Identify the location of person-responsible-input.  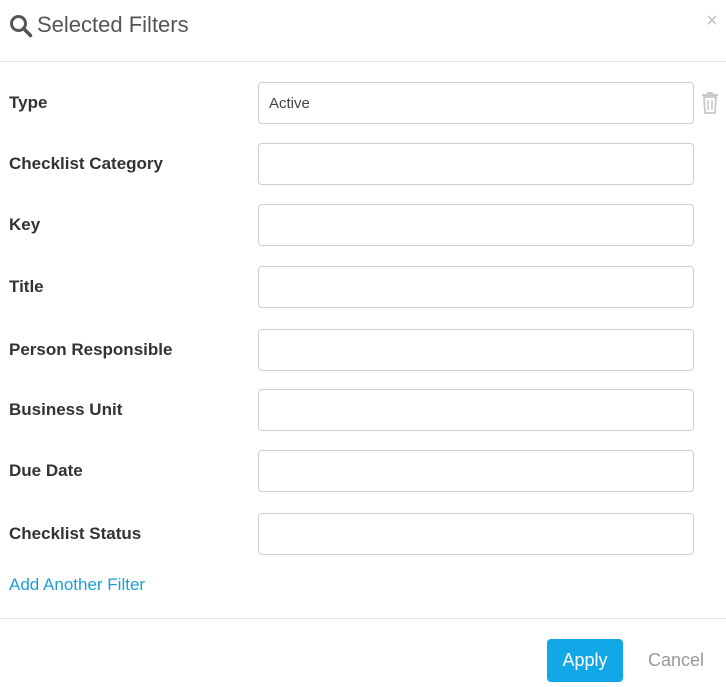
(476, 350).